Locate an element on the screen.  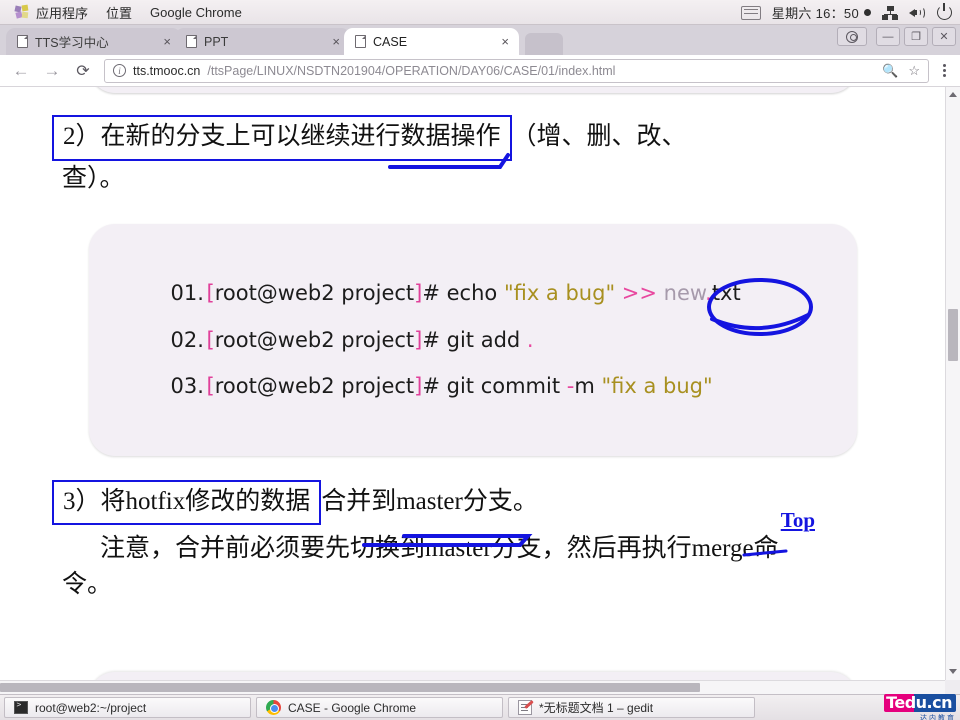
code-block-above-partial is located at coordinates (472, 90).